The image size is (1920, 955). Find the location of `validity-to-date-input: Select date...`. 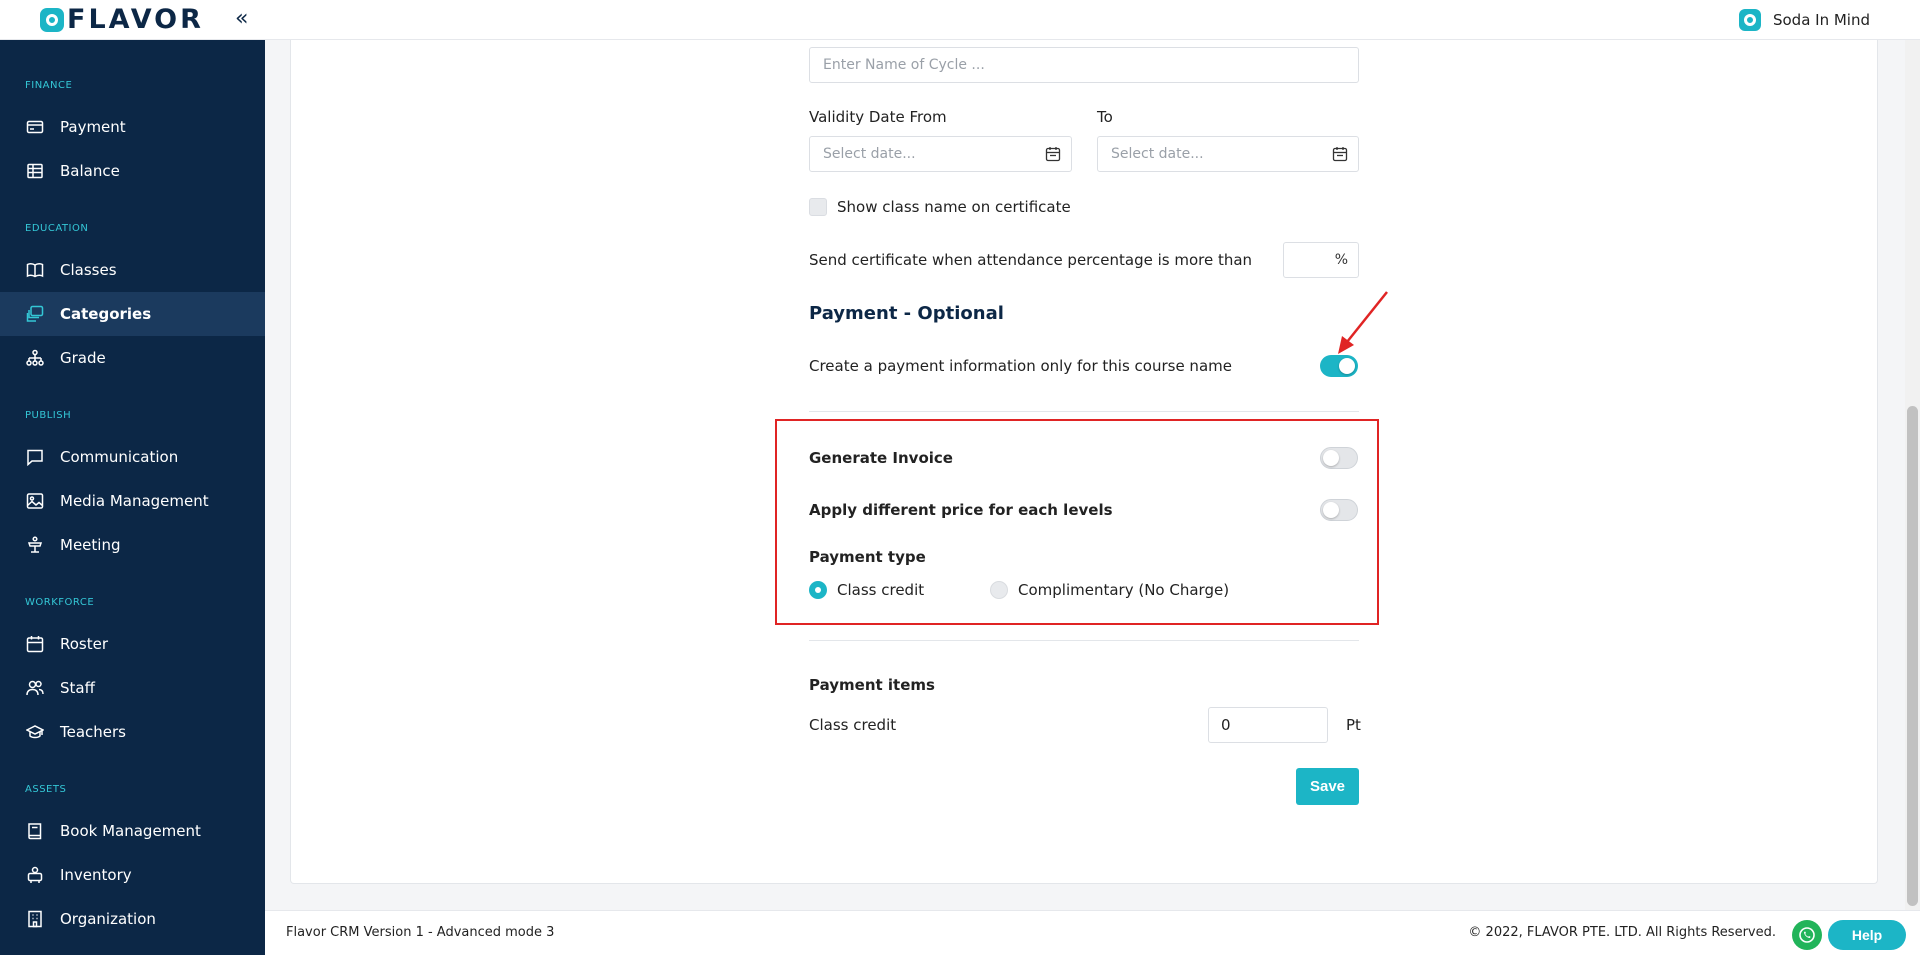

validity-to-date-input: Select date... is located at coordinates (1228, 154).